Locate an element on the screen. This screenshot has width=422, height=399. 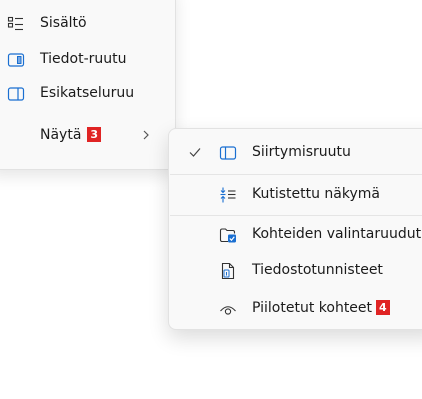
menu-item-label: Näytä 3 is located at coordinates (71, 135).